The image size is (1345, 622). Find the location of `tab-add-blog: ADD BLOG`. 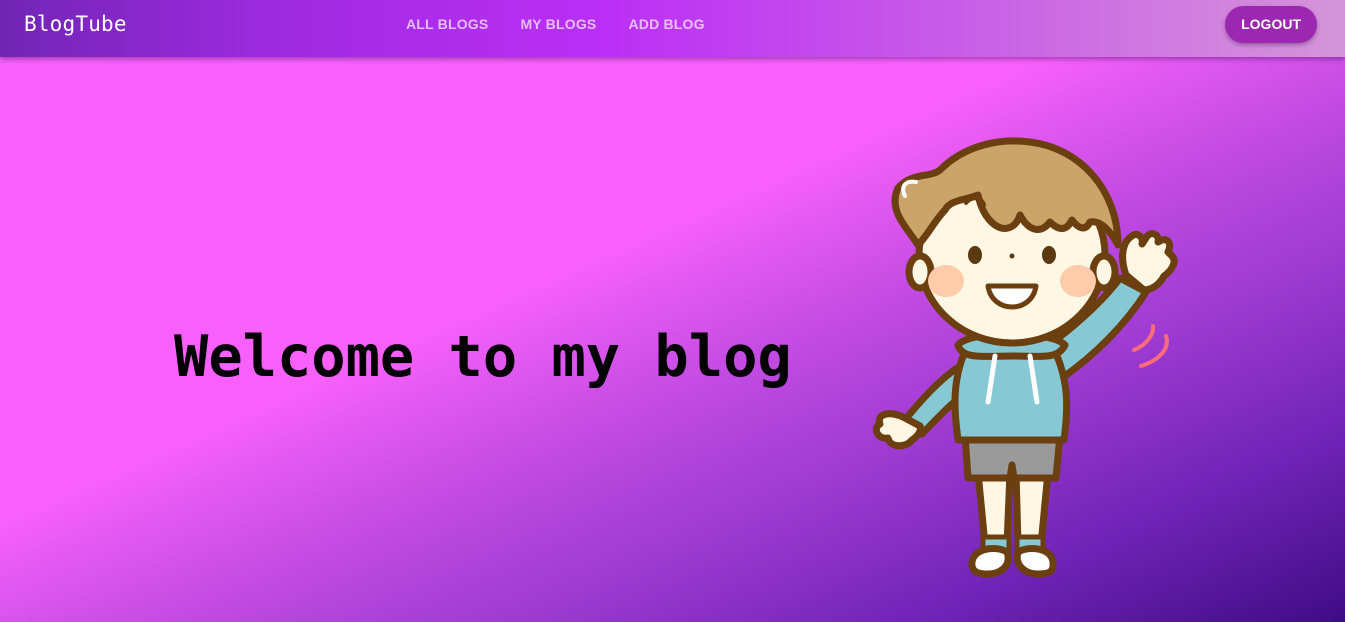

tab-add-blog: ADD BLOG is located at coordinates (666, 24).